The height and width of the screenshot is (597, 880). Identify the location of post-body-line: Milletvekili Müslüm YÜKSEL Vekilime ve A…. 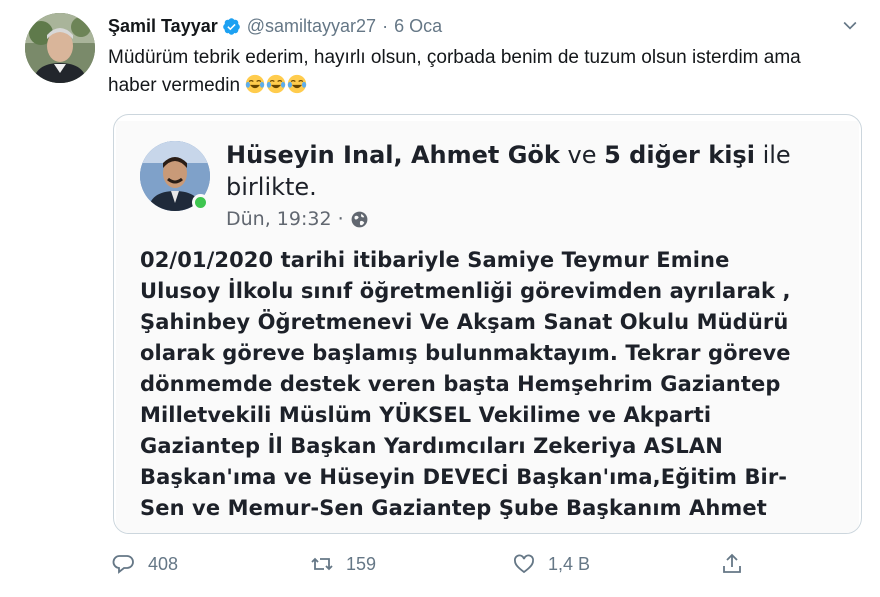
(426, 415).